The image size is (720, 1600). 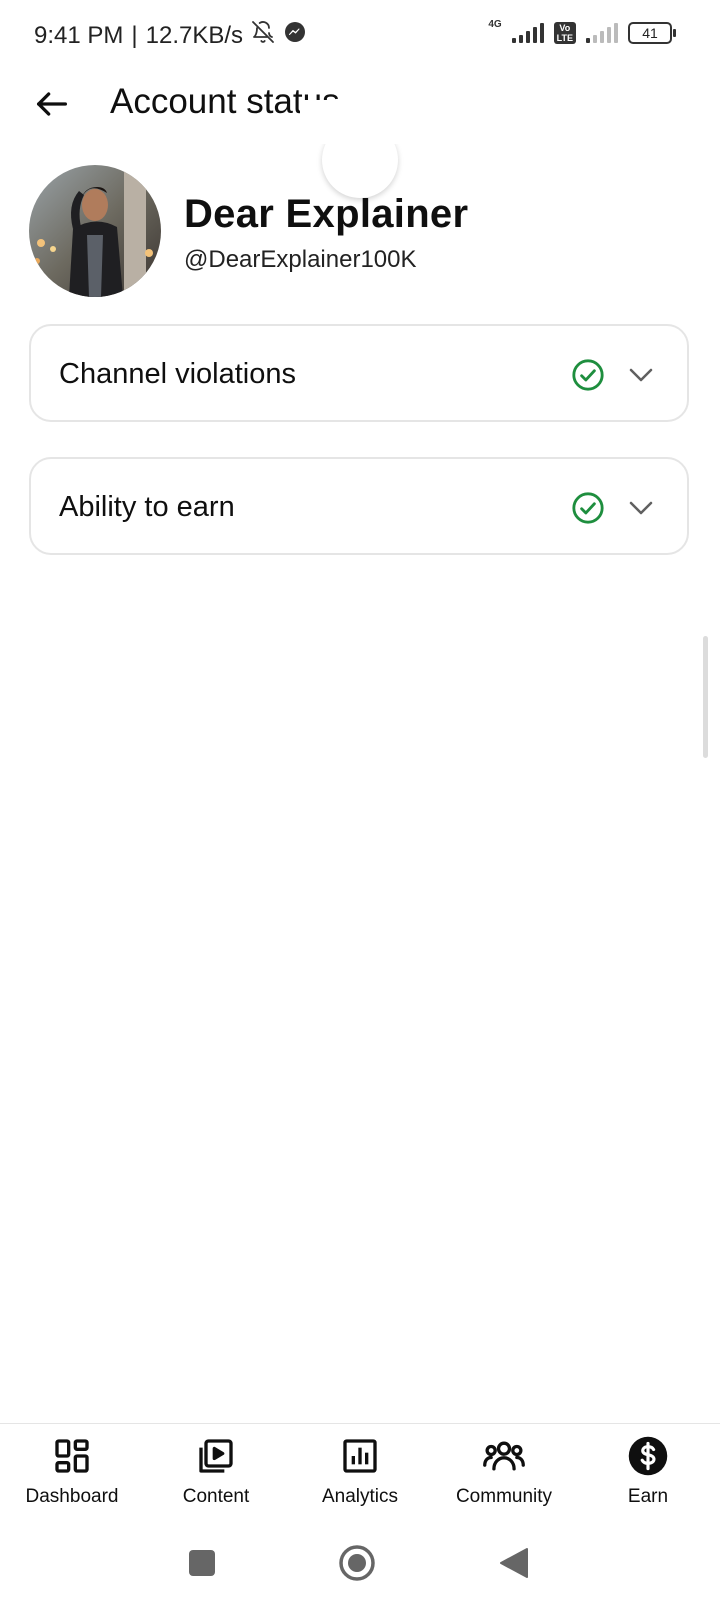 What do you see at coordinates (602, 33) in the screenshot?
I see `signal-2-icon` at bounding box center [602, 33].